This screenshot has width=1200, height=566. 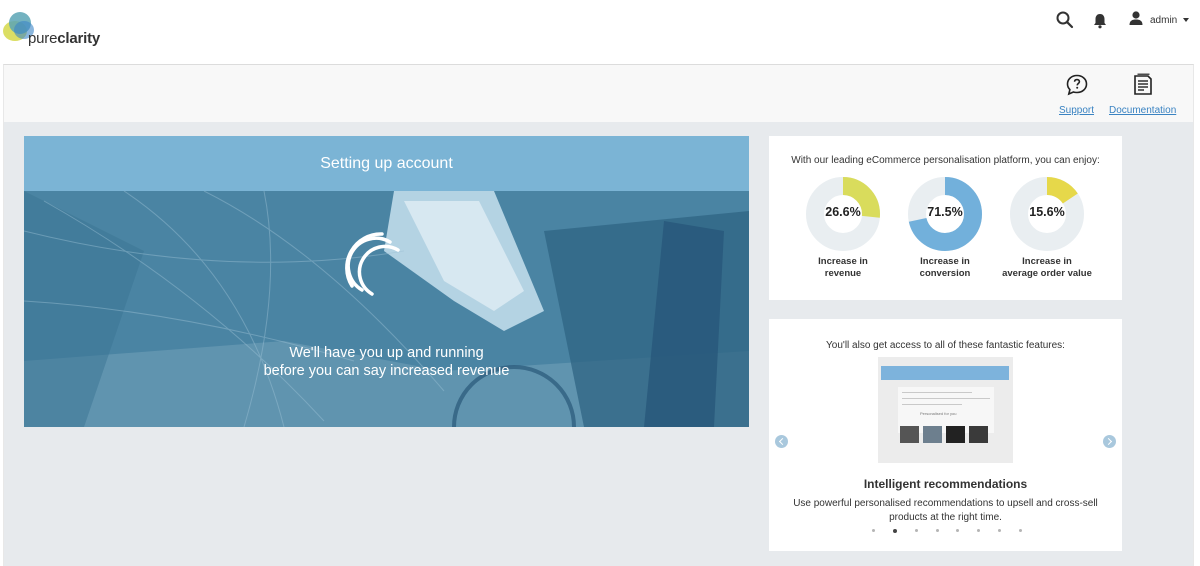 What do you see at coordinates (1065, 20) in the screenshot?
I see `search-icon` at bounding box center [1065, 20].